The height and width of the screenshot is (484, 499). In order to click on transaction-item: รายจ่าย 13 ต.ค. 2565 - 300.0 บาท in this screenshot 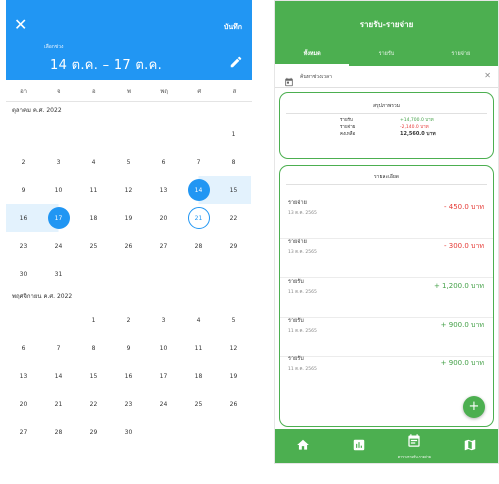, I will do `click(386, 258)`.